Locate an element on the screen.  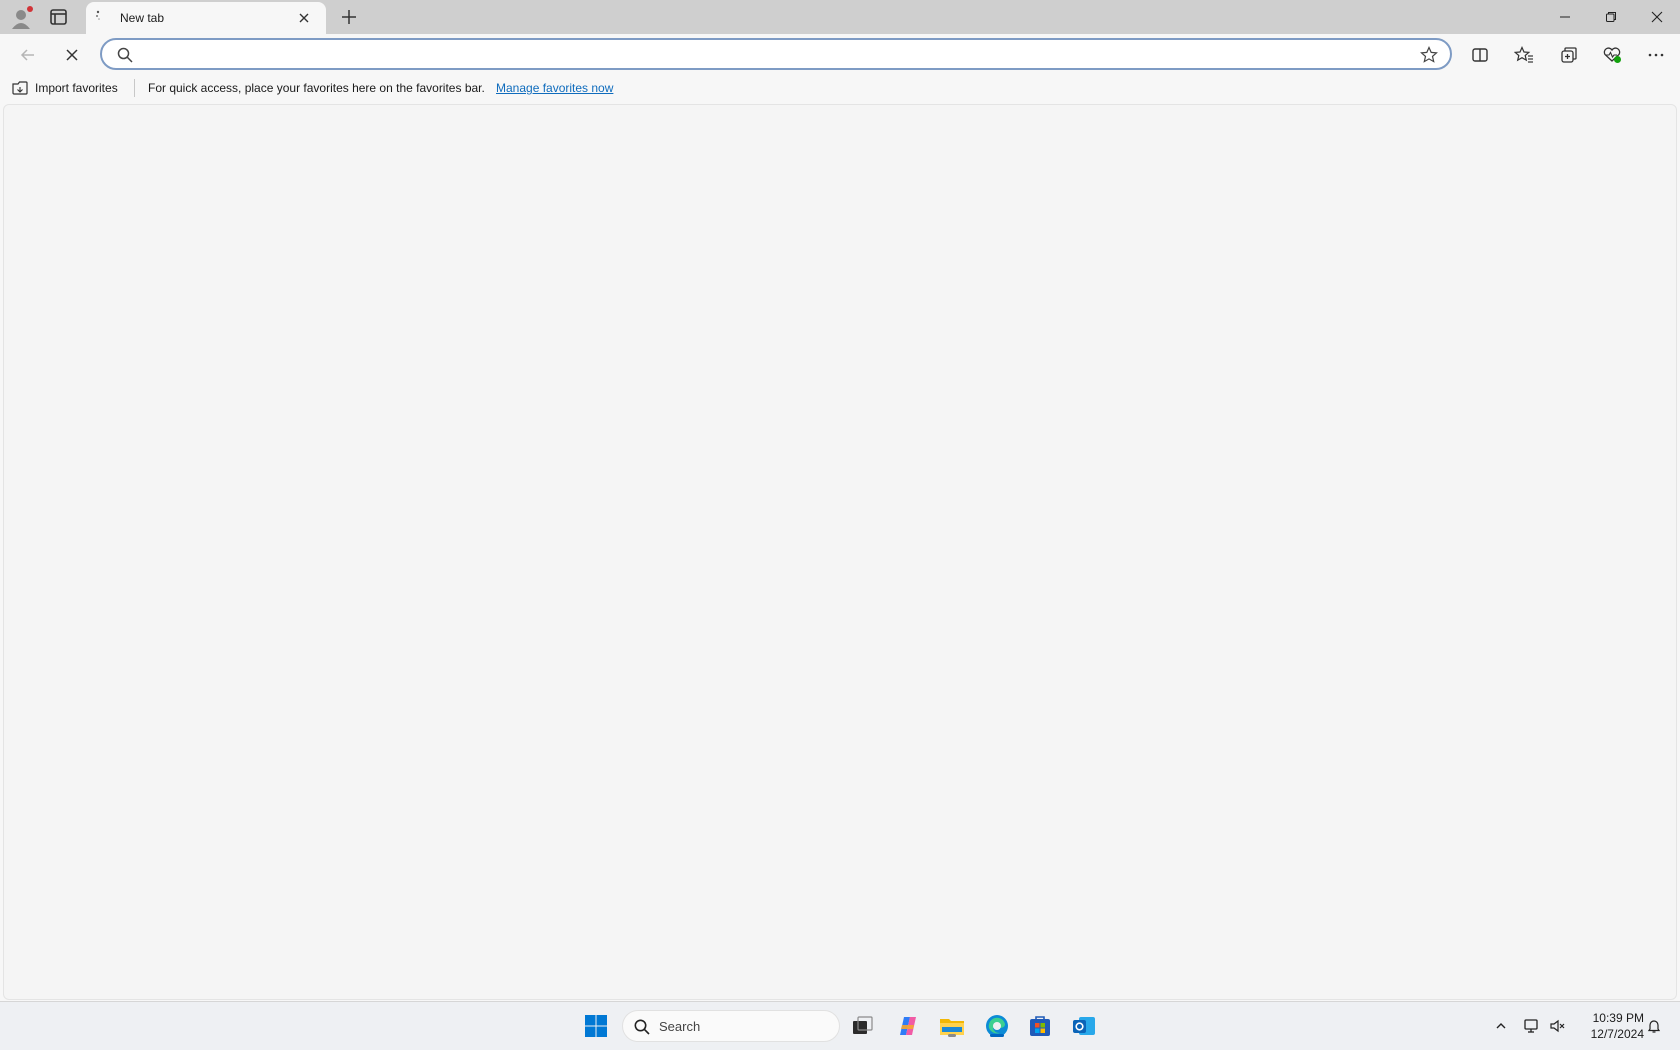
volume-button is located at coordinates (1558, 1026).